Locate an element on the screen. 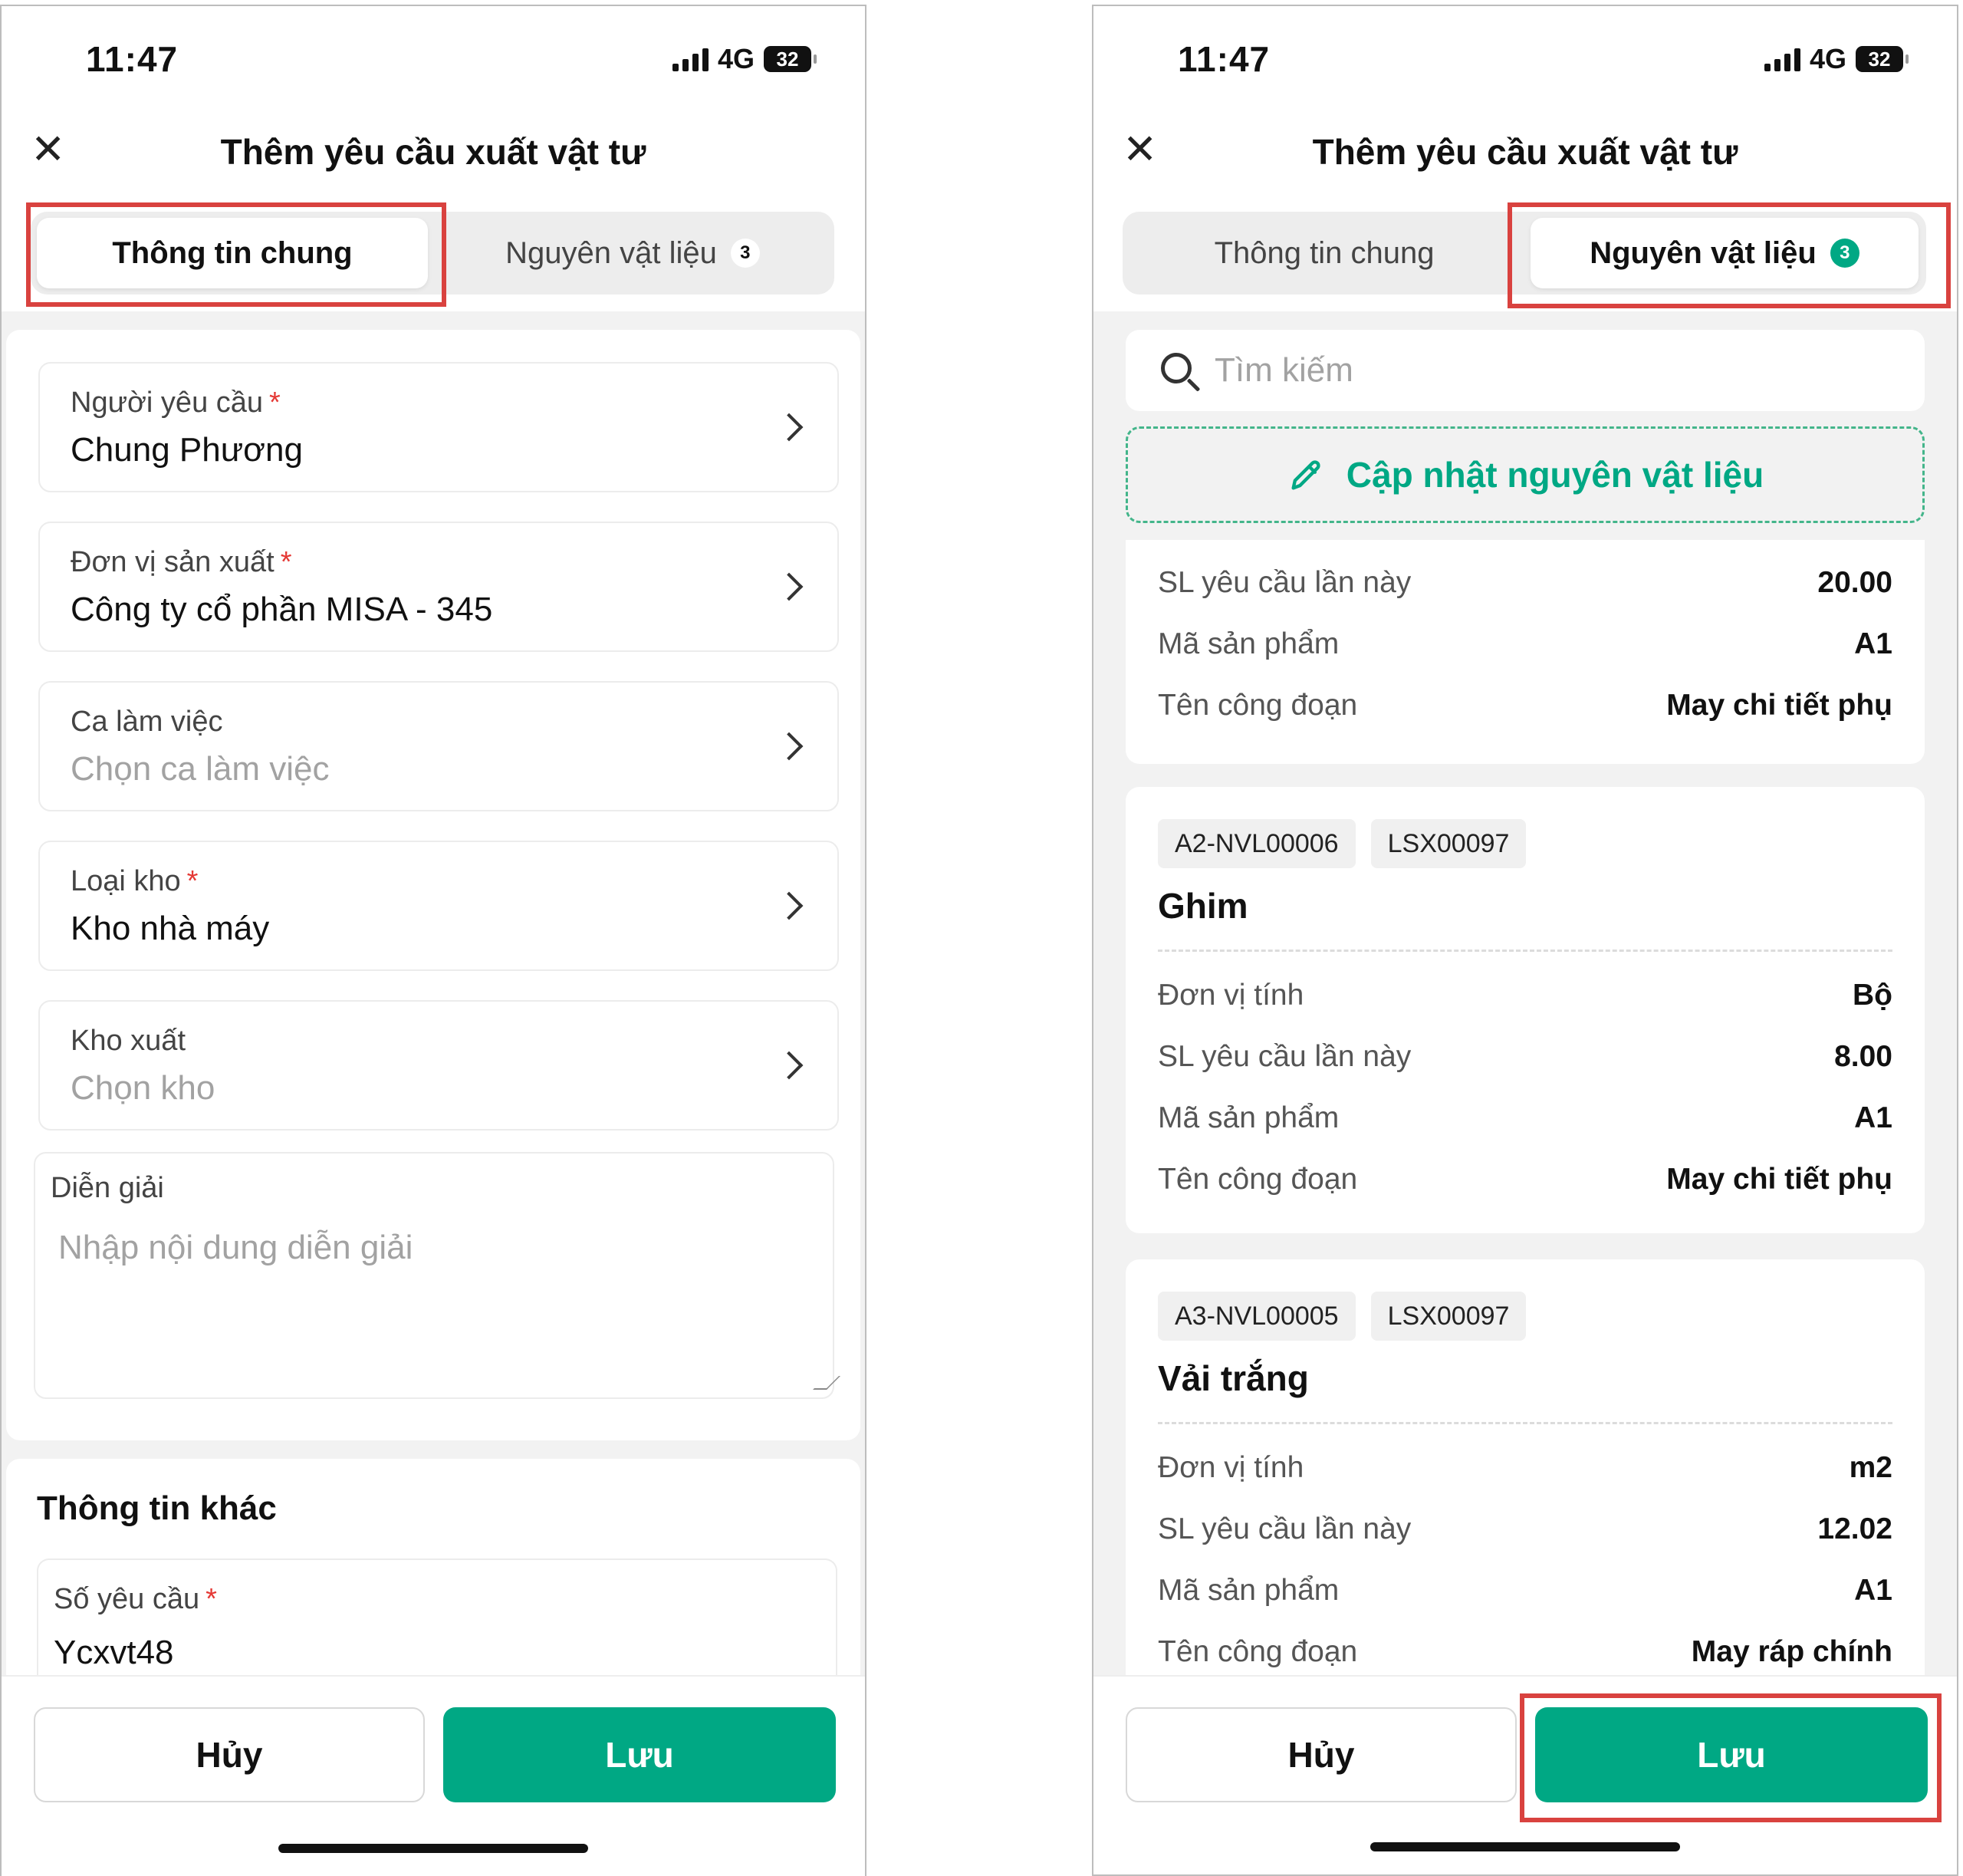  search-input: Tìm kiếm is located at coordinates (1525, 370).